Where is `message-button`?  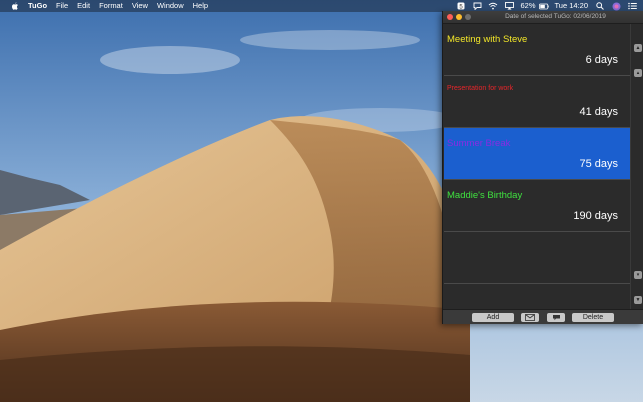 message-button is located at coordinates (556, 317).